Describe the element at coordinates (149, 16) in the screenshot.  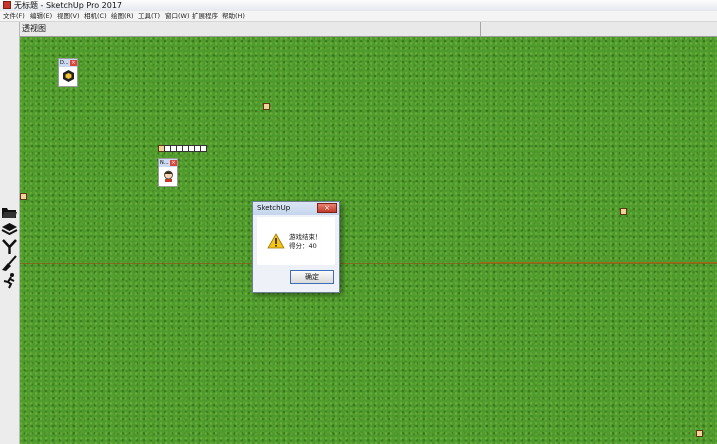
I see `menu-tools: 工具(T)` at that location.